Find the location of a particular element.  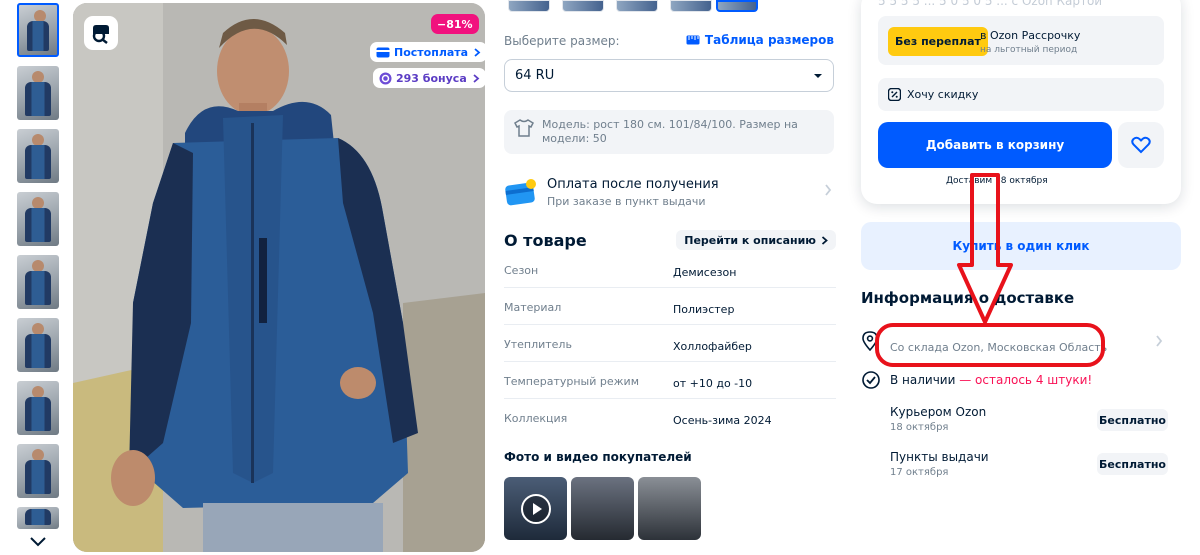

postpay-badge: Постоплата is located at coordinates (429, 52).